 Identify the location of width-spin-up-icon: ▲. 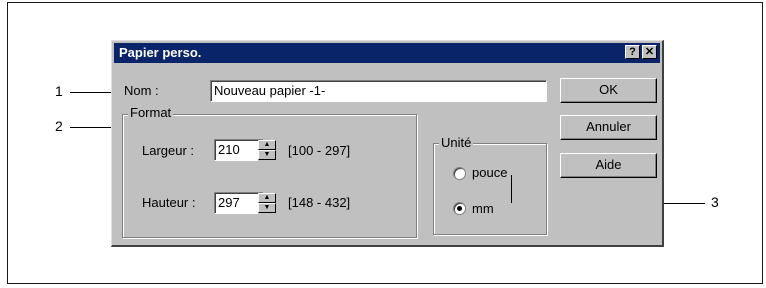
(267, 145).